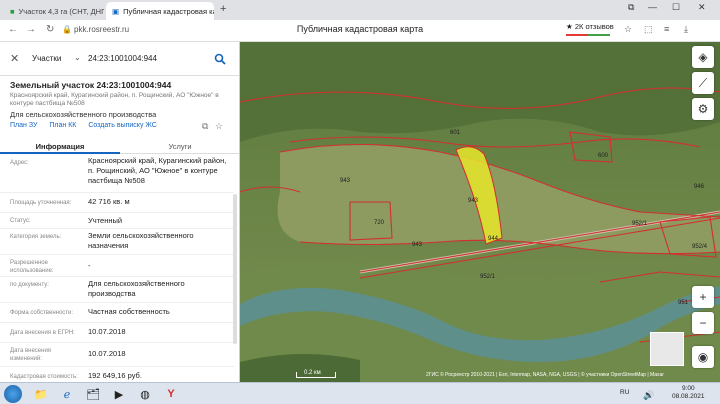 The width and height of the screenshot is (720, 404). What do you see at coordinates (223, 9) in the screenshot?
I see `new-tab-button: +` at bounding box center [223, 9].